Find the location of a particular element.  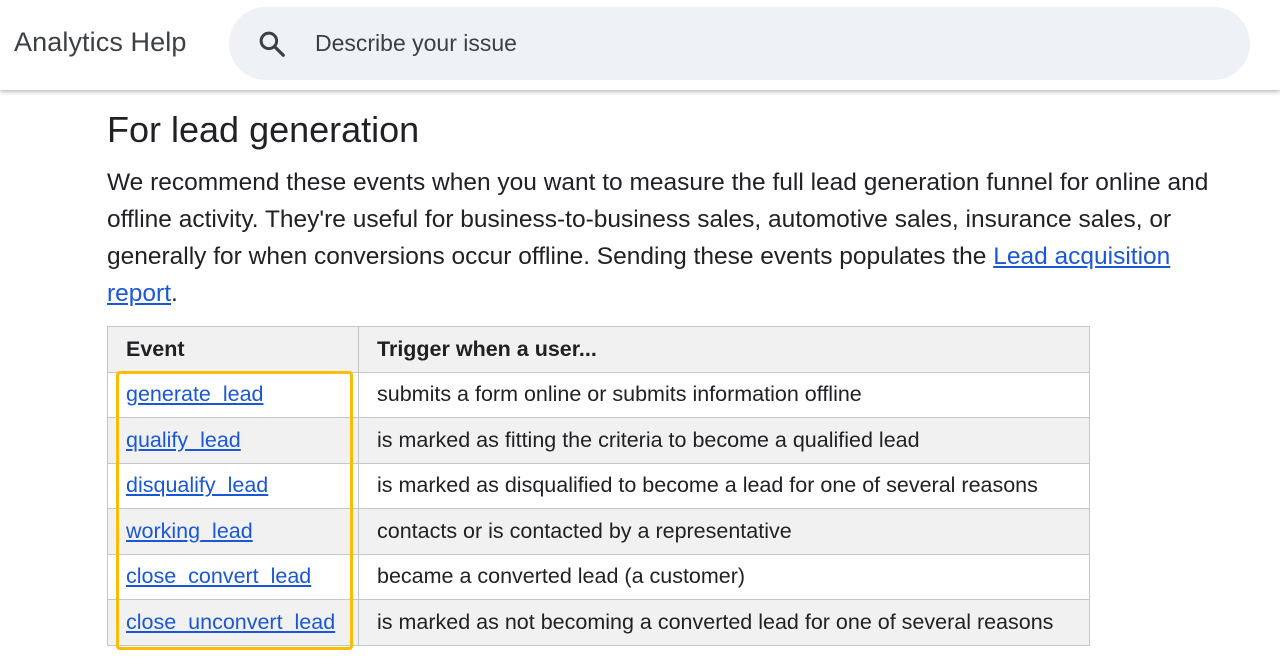

event-cell: qualify_lead is located at coordinates (233, 440).